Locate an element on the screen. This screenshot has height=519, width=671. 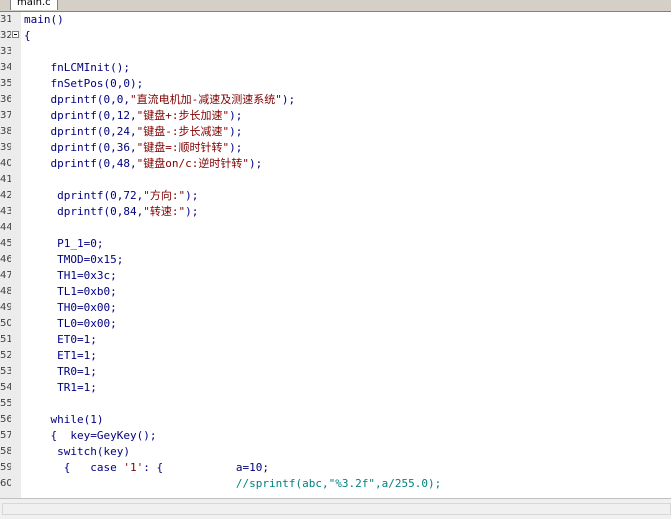
code-line: 49 TH0=0x00; is located at coordinates (335, 308).